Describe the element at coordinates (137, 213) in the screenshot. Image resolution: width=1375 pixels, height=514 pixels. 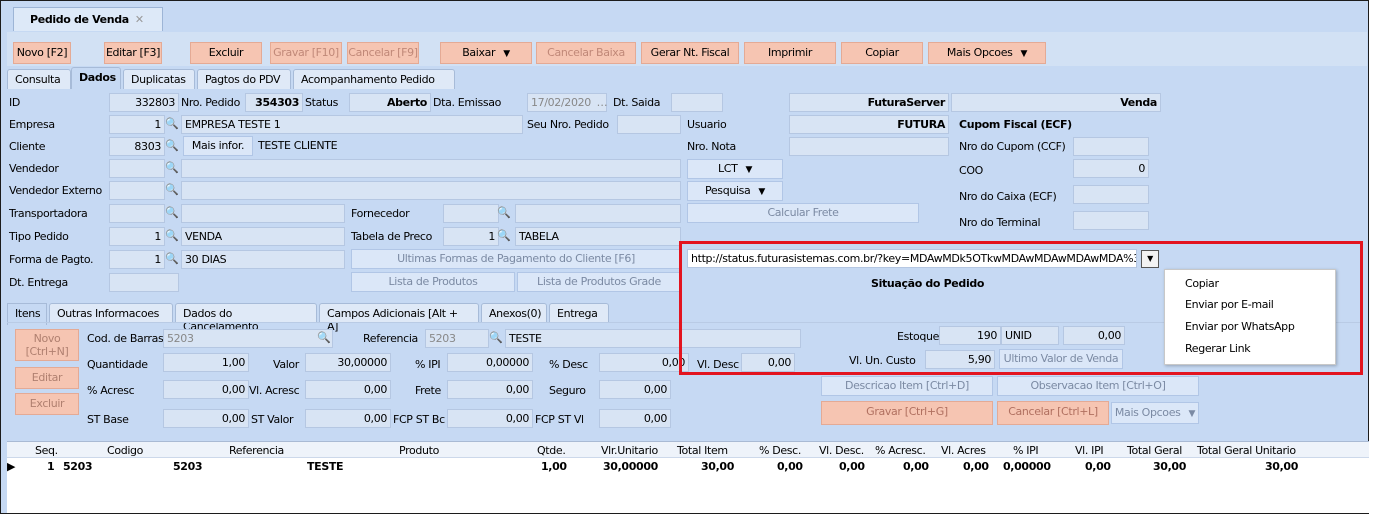
I see `transportadora-code-field` at that location.